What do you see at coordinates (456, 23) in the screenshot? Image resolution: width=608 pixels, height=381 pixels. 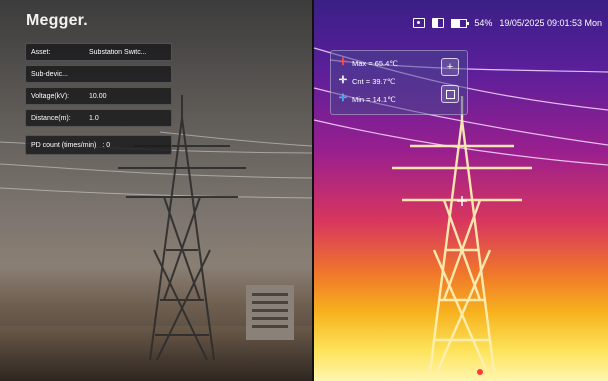 I see `battery-fill` at bounding box center [456, 23].